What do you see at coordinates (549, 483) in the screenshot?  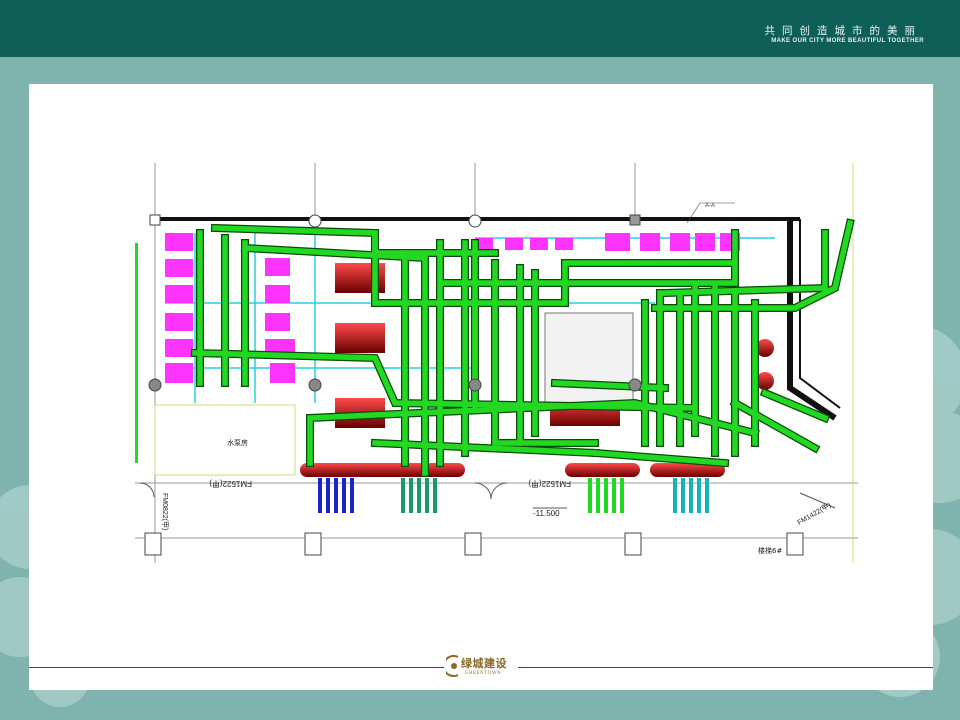 I see `door-label-right: FM1522(甲)` at bounding box center [549, 483].